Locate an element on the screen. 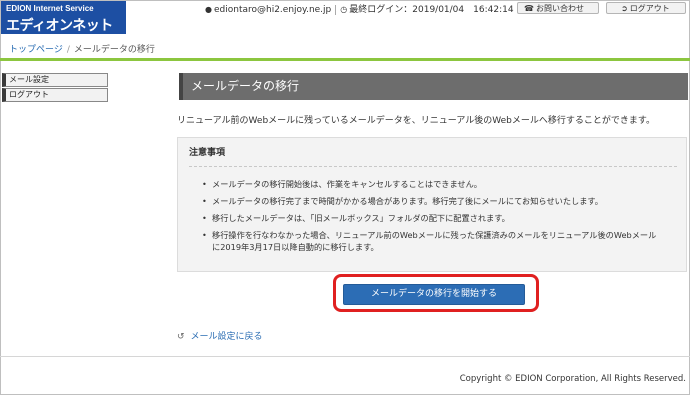  notice-divider is located at coordinates (433, 166).